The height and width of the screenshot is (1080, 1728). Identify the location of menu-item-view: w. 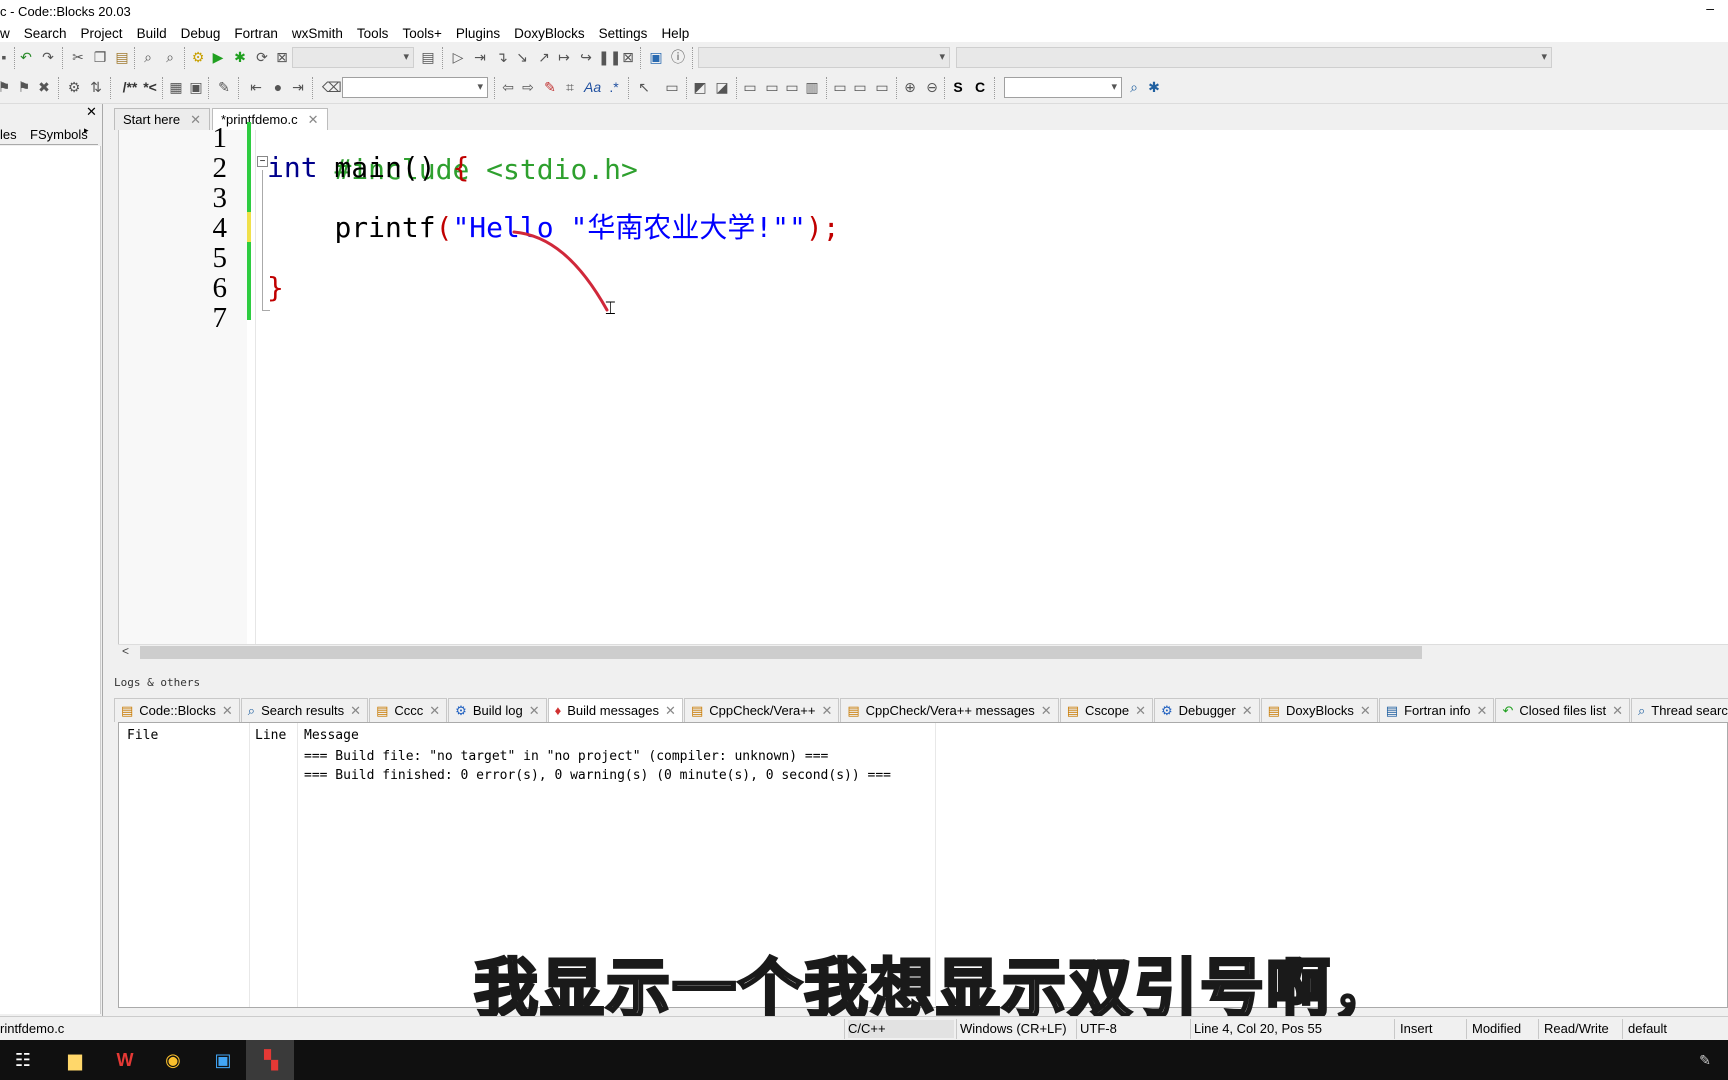
(8, 33).